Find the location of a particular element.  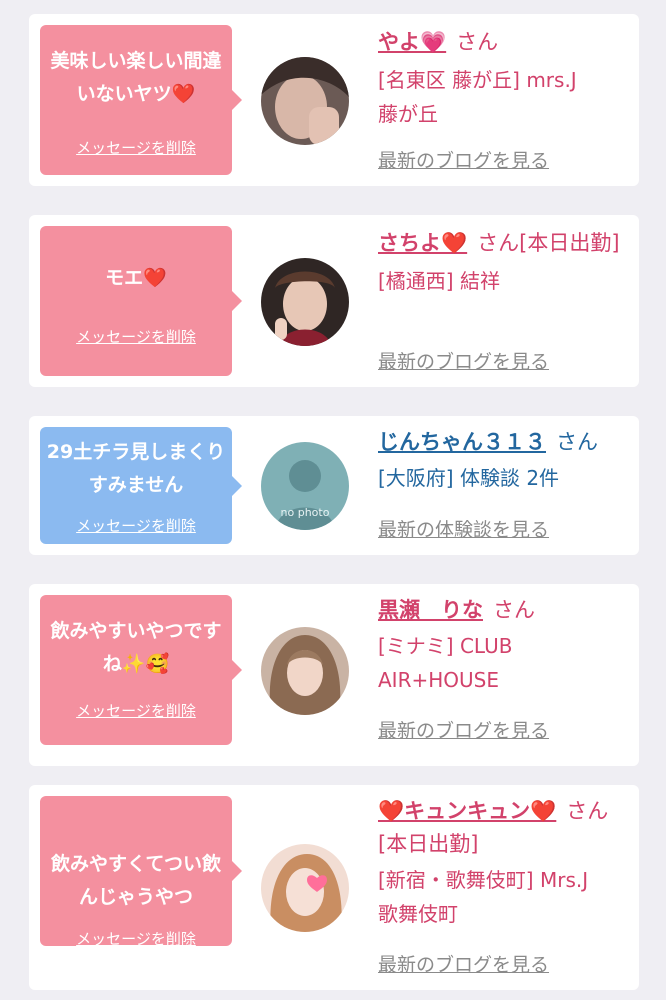

message-text: 飲みやすいやつですね✨🥰 is located at coordinates (136, 647).